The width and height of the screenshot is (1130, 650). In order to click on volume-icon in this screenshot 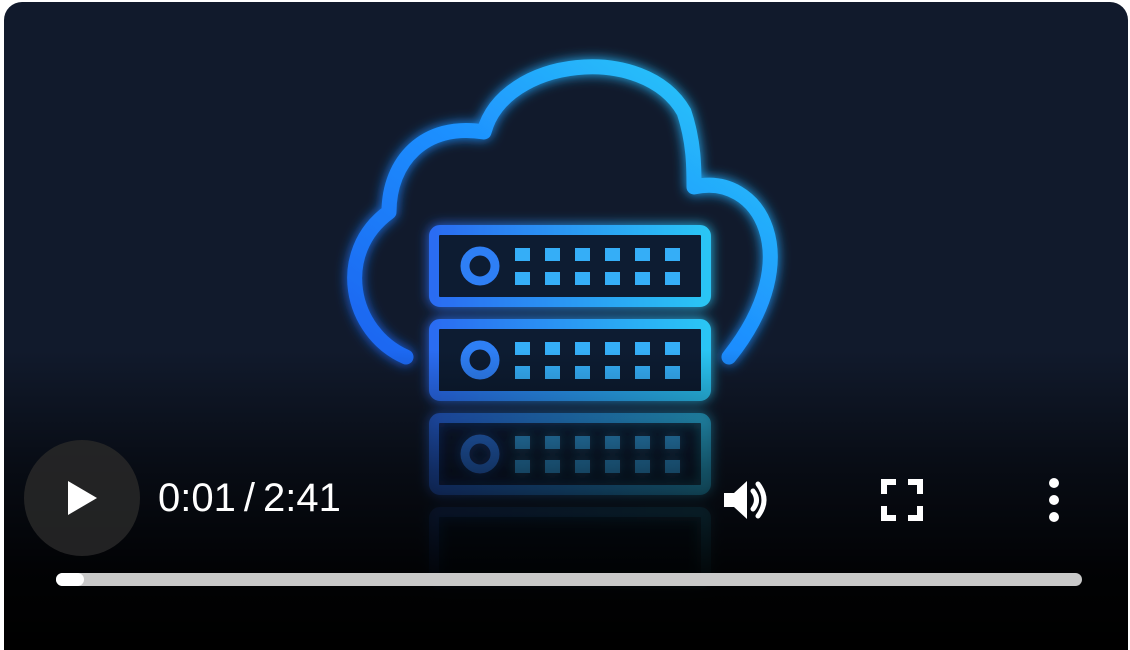, I will do `click(745, 500)`.